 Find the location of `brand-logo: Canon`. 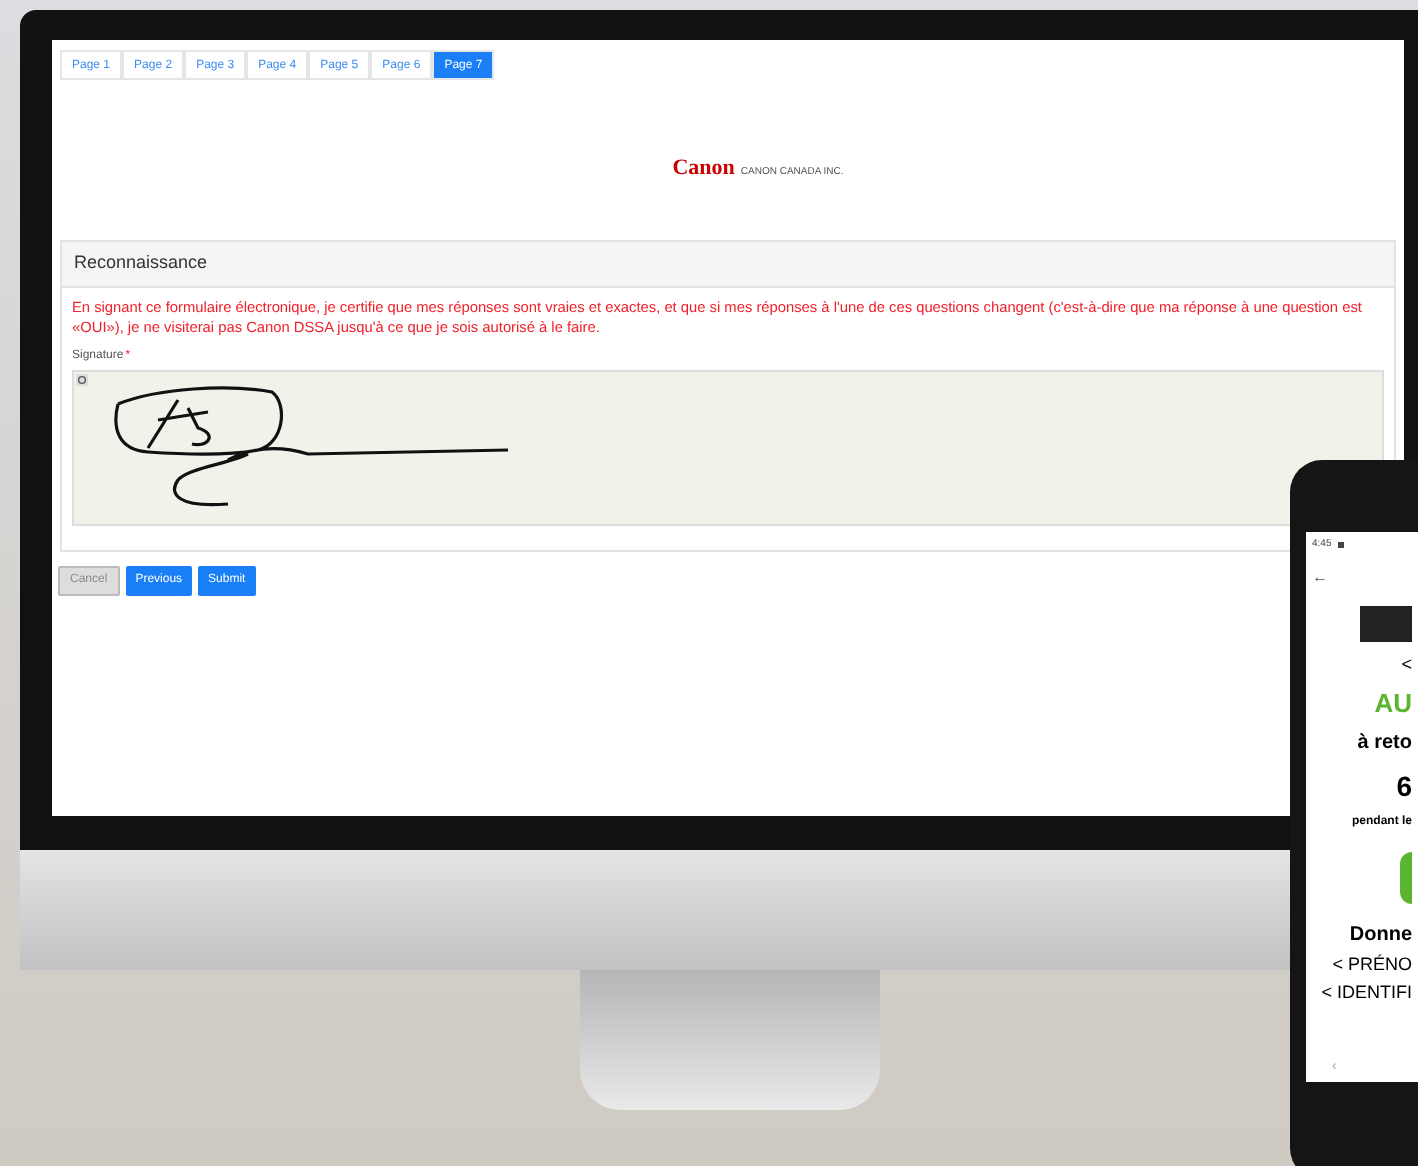

brand-logo: Canon is located at coordinates (703, 169).